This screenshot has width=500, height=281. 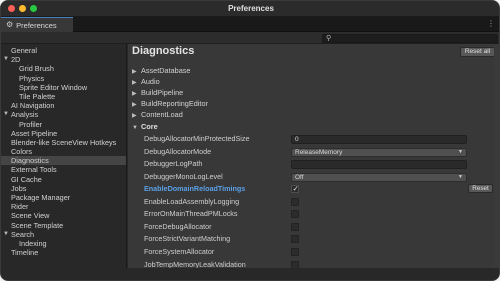 I want to click on sidebar-item-label: Package Manager, so click(x=41, y=197).